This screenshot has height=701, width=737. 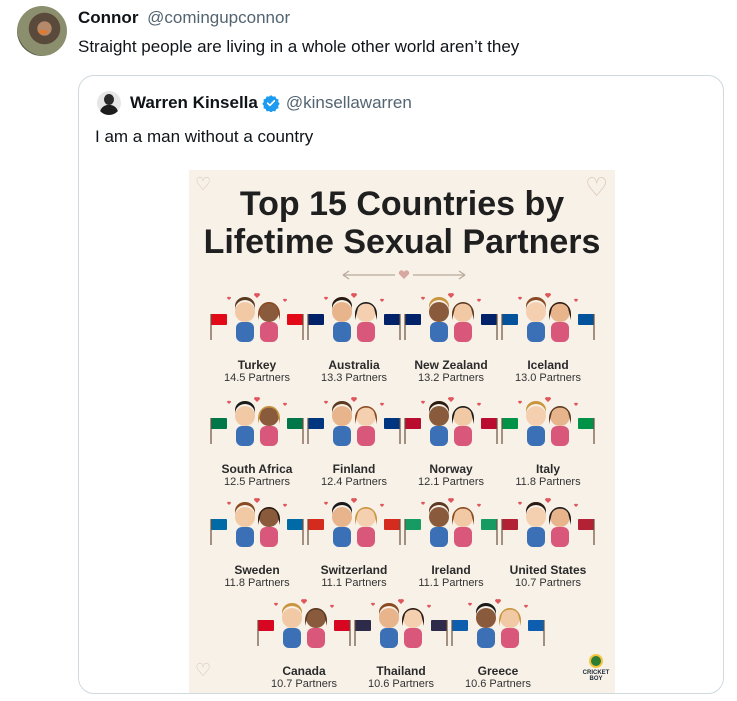 What do you see at coordinates (451, 570) in the screenshot?
I see `country-name: Ireland` at bounding box center [451, 570].